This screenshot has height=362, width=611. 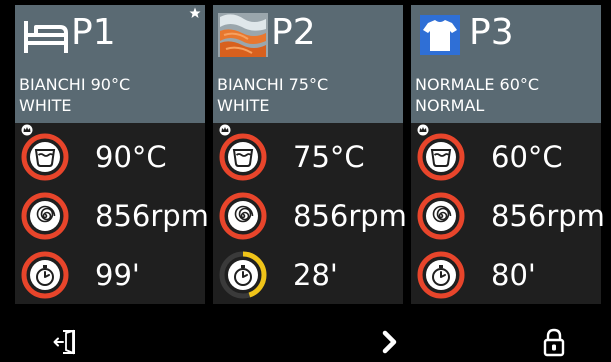 What do you see at coordinates (75, 84) in the screenshot?
I see `program-description: BIANCHI 90°C` at bounding box center [75, 84].